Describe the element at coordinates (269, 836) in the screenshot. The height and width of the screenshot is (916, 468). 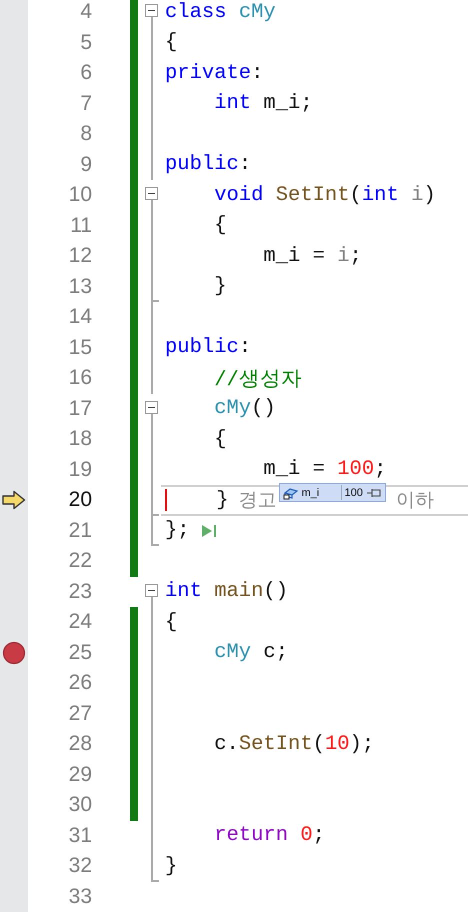
I see `code-line: return 0;` at that location.